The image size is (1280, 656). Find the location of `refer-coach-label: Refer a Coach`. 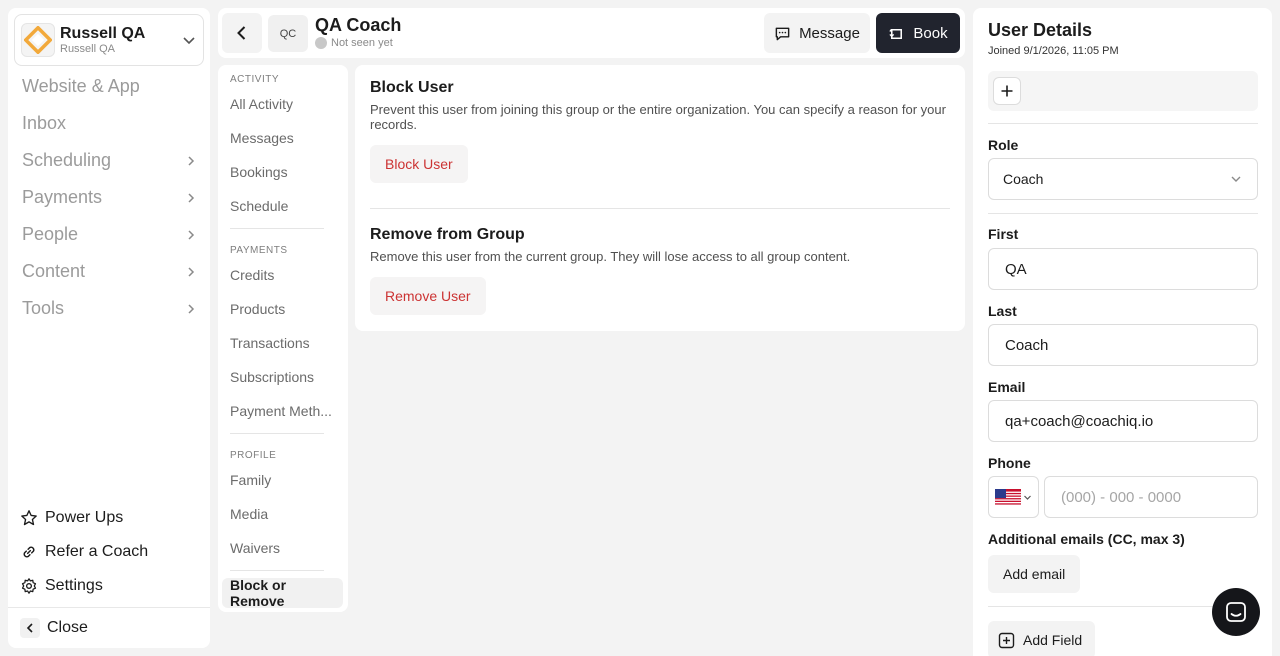

refer-coach-label: Refer a Coach is located at coordinates (97, 551).